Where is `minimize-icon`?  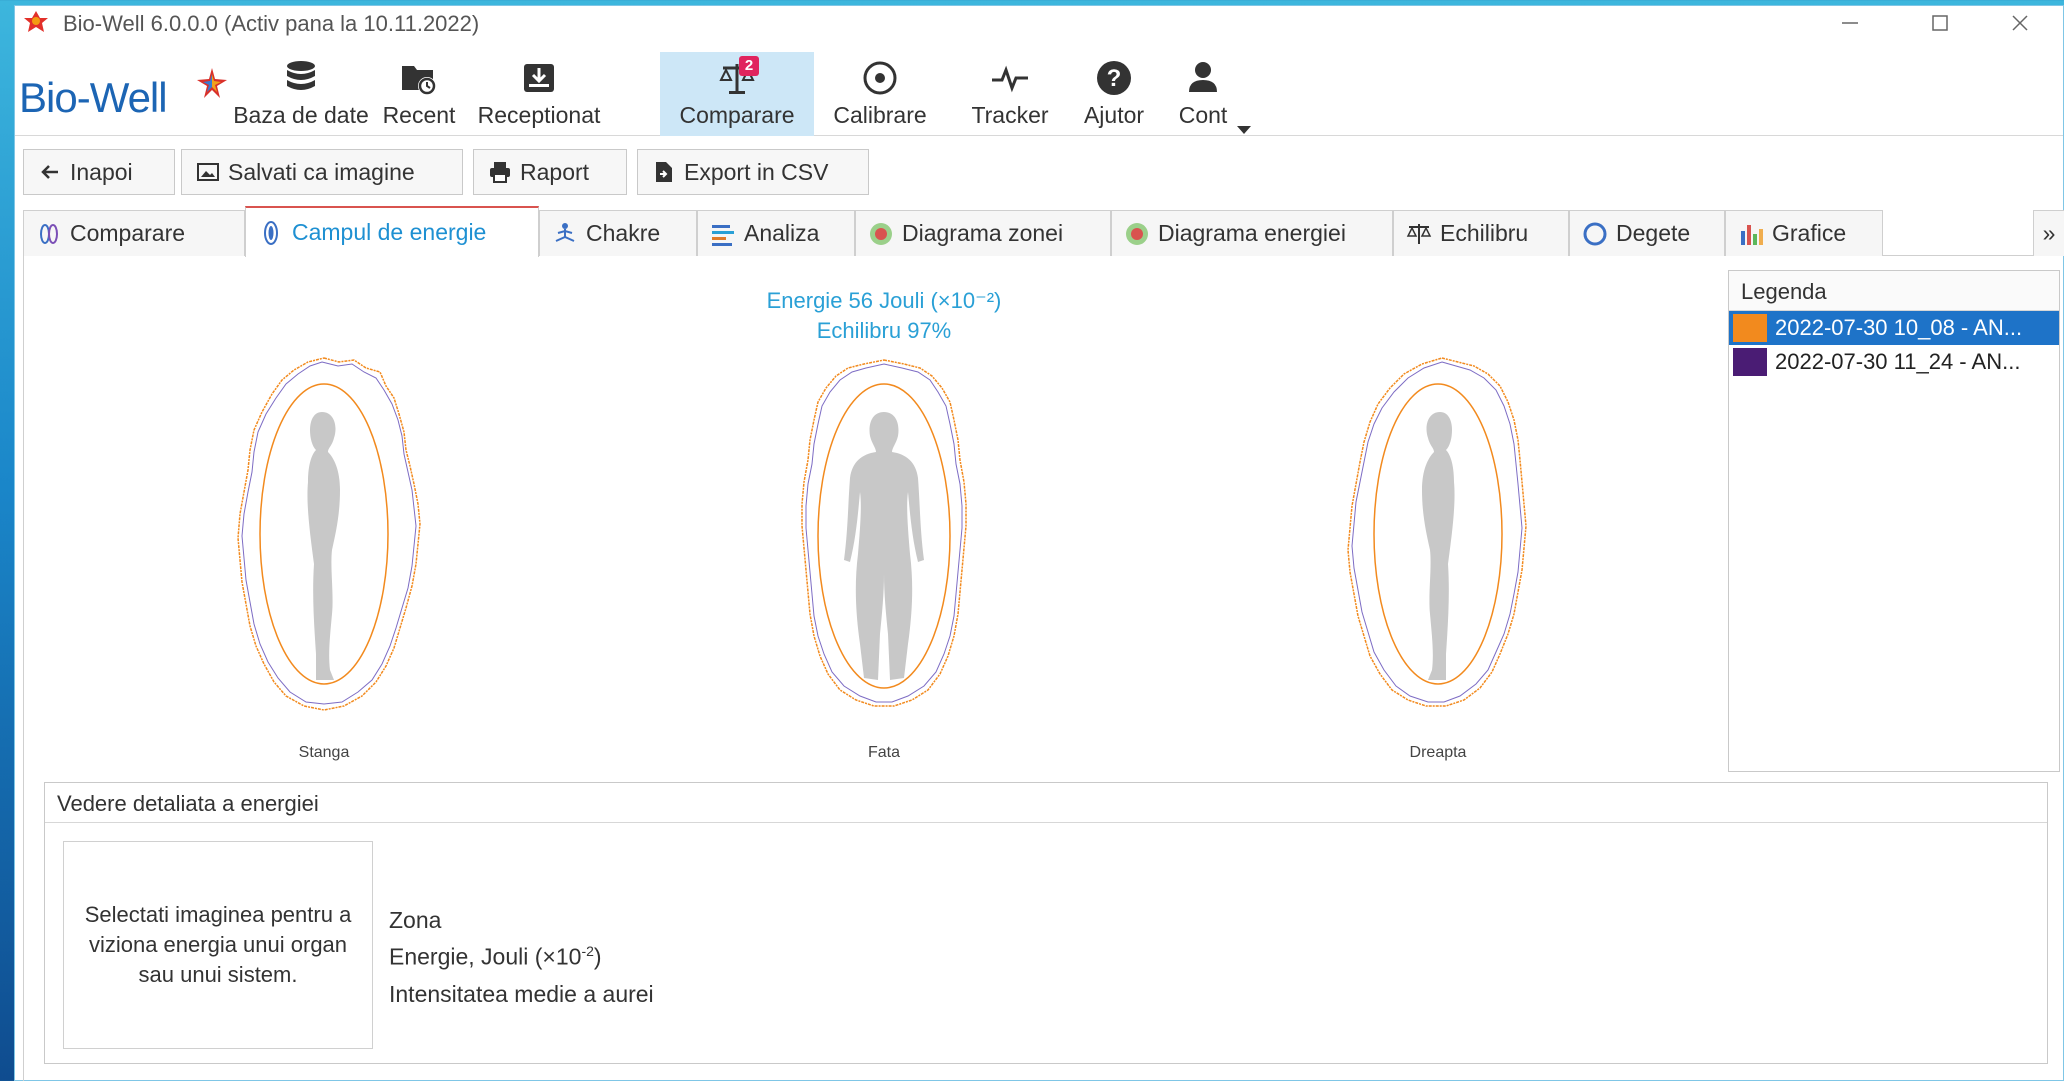 minimize-icon is located at coordinates (1850, 23).